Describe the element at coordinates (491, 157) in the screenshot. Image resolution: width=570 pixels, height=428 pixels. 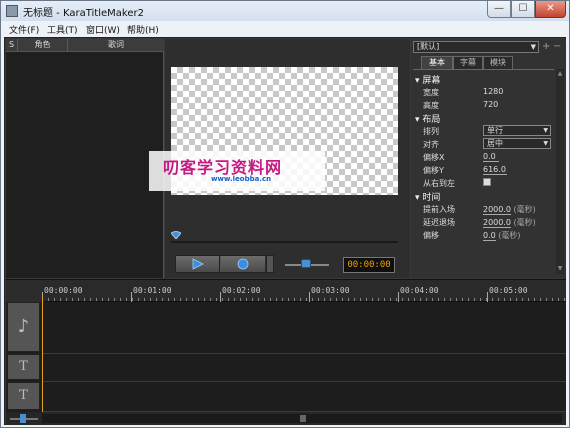
I see `offset-x-input: 0.0` at that location.